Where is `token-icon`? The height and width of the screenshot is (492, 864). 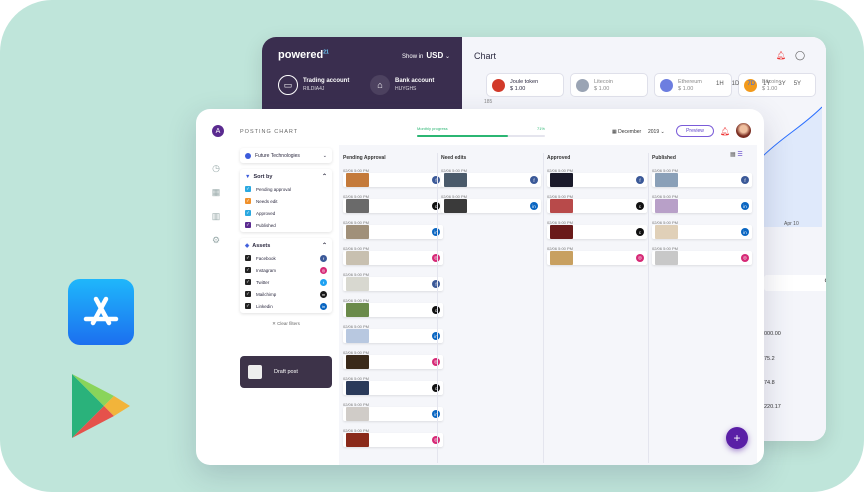 token-icon is located at coordinates (498, 85).